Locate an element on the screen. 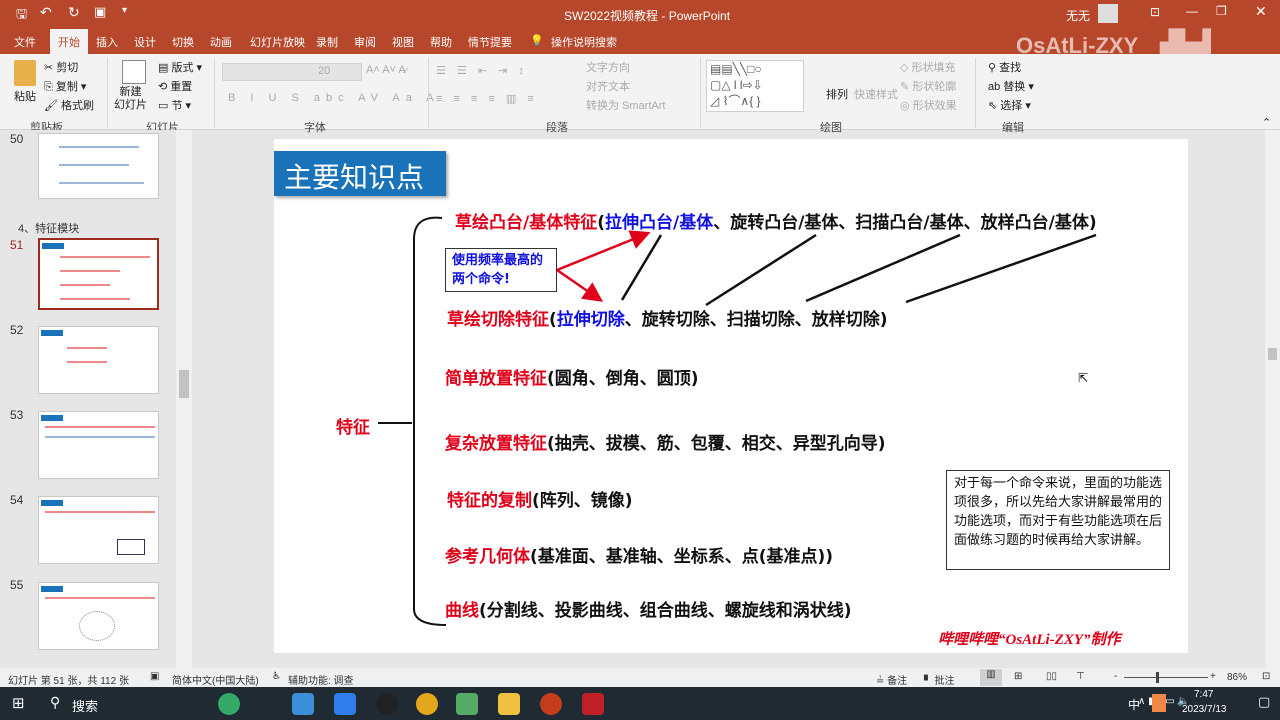 Image resolution: width=1280 pixels, height=720 pixels. font-format-buttons: B I U S abc AV Aa A is located at coordinates (334, 98).